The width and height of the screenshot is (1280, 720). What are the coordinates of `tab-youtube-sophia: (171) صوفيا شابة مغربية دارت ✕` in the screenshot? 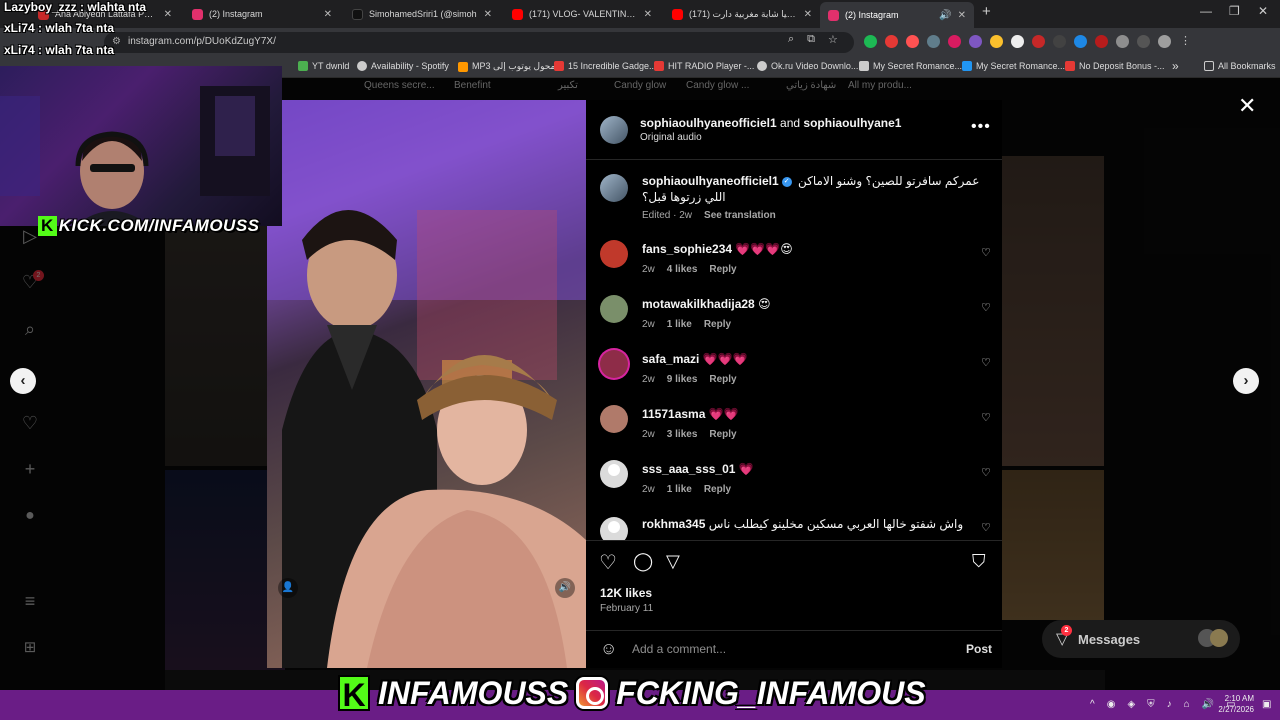 It's located at (742, 14).